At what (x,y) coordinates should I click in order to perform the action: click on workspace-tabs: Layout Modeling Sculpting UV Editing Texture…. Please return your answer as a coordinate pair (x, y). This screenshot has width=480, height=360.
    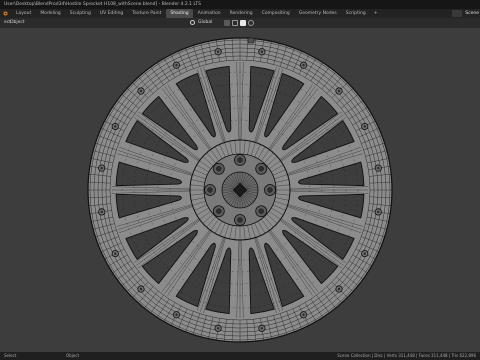
    Looking at the image, I should click on (196, 13).